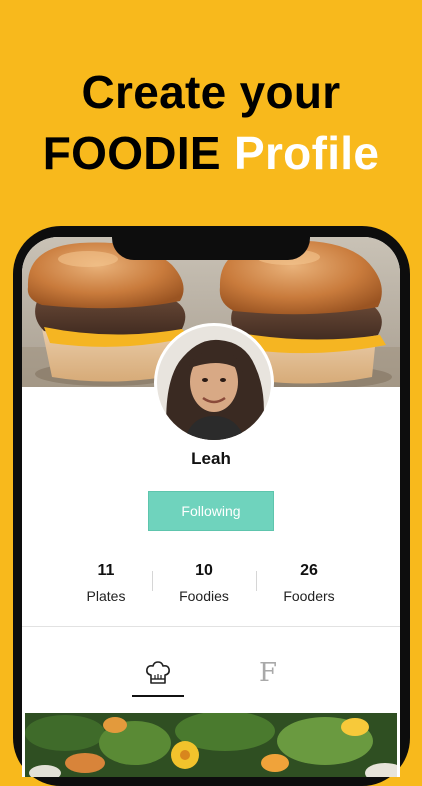 The width and height of the screenshot is (422, 786). Describe the element at coordinates (307, 153) in the screenshot. I see `headline-profile: Profile` at that location.